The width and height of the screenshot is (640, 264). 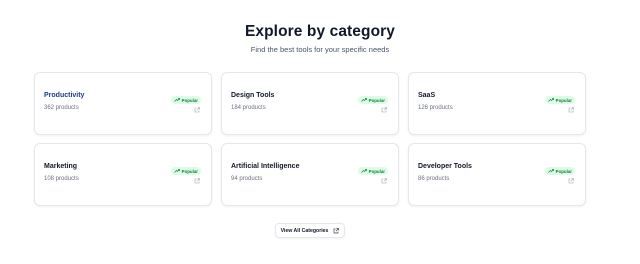 I want to click on category-name: Marketing, so click(x=61, y=166).